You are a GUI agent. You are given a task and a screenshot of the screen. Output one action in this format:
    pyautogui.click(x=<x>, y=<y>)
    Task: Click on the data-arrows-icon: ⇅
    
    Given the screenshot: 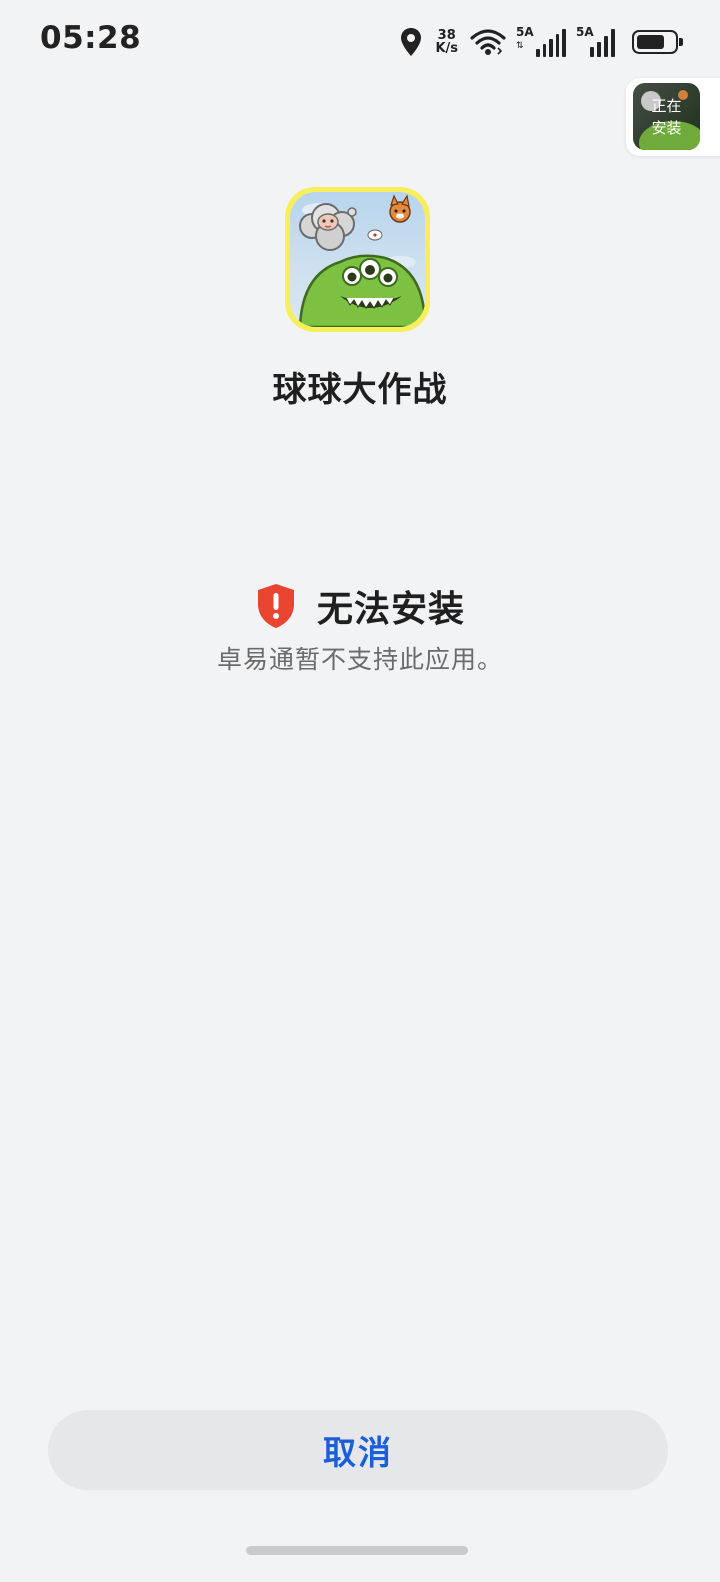 What is the action you would take?
    pyautogui.click(x=520, y=46)
    